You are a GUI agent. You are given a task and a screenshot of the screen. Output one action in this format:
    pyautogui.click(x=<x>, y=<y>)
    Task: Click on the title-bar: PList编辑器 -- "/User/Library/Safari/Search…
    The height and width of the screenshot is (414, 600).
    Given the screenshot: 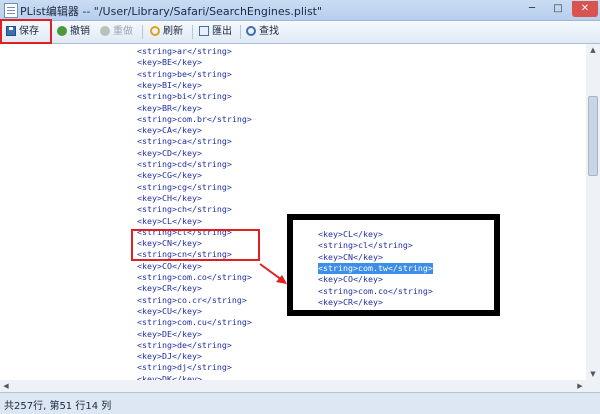 What is the action you would take?
    pyautogui.click(x=300, y=10)
    